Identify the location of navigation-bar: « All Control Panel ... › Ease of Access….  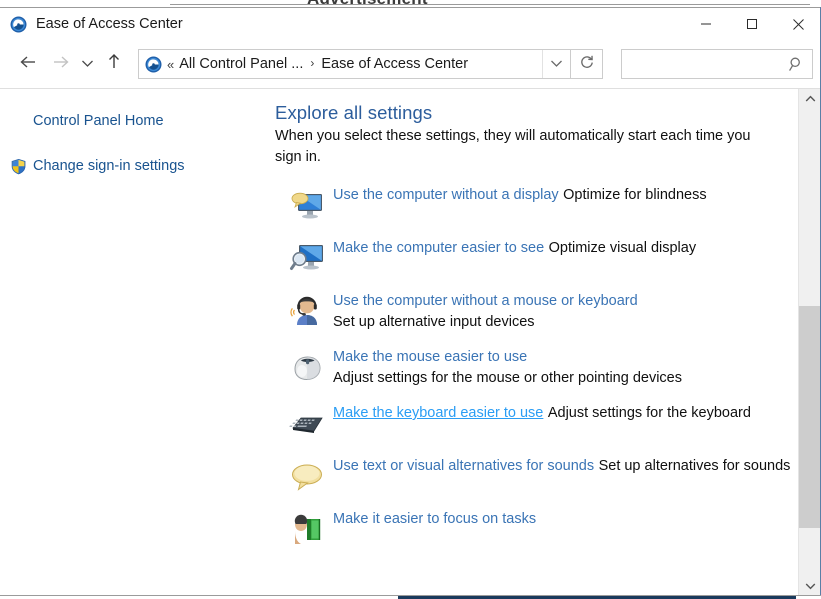
(410, 64).